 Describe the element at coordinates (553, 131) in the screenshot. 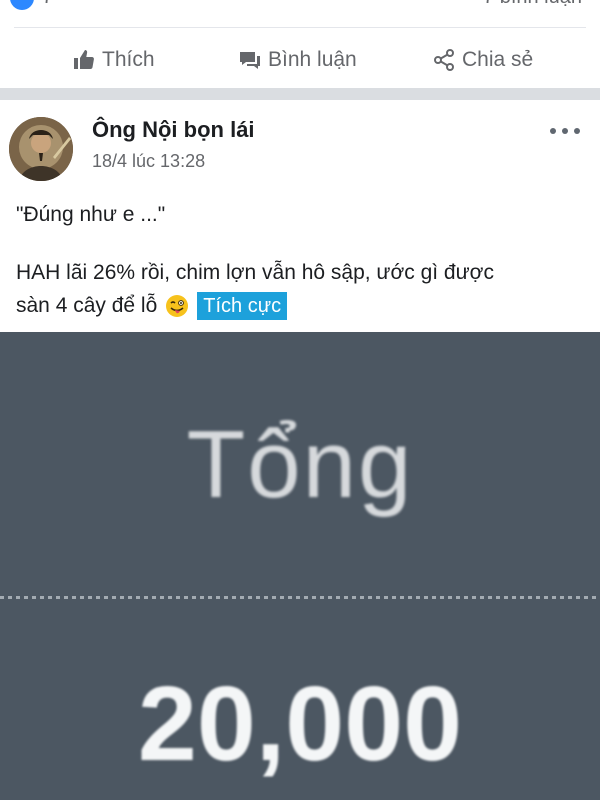

I see `more-dots-icon` at that location.